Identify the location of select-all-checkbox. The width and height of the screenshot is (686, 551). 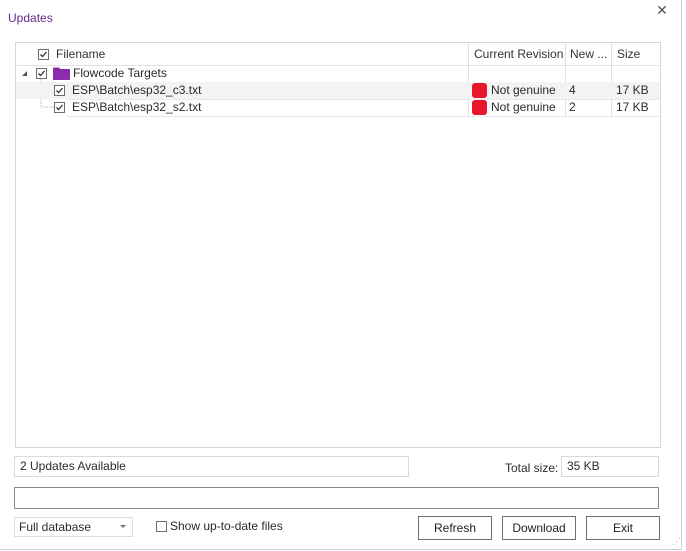
(43, 54).